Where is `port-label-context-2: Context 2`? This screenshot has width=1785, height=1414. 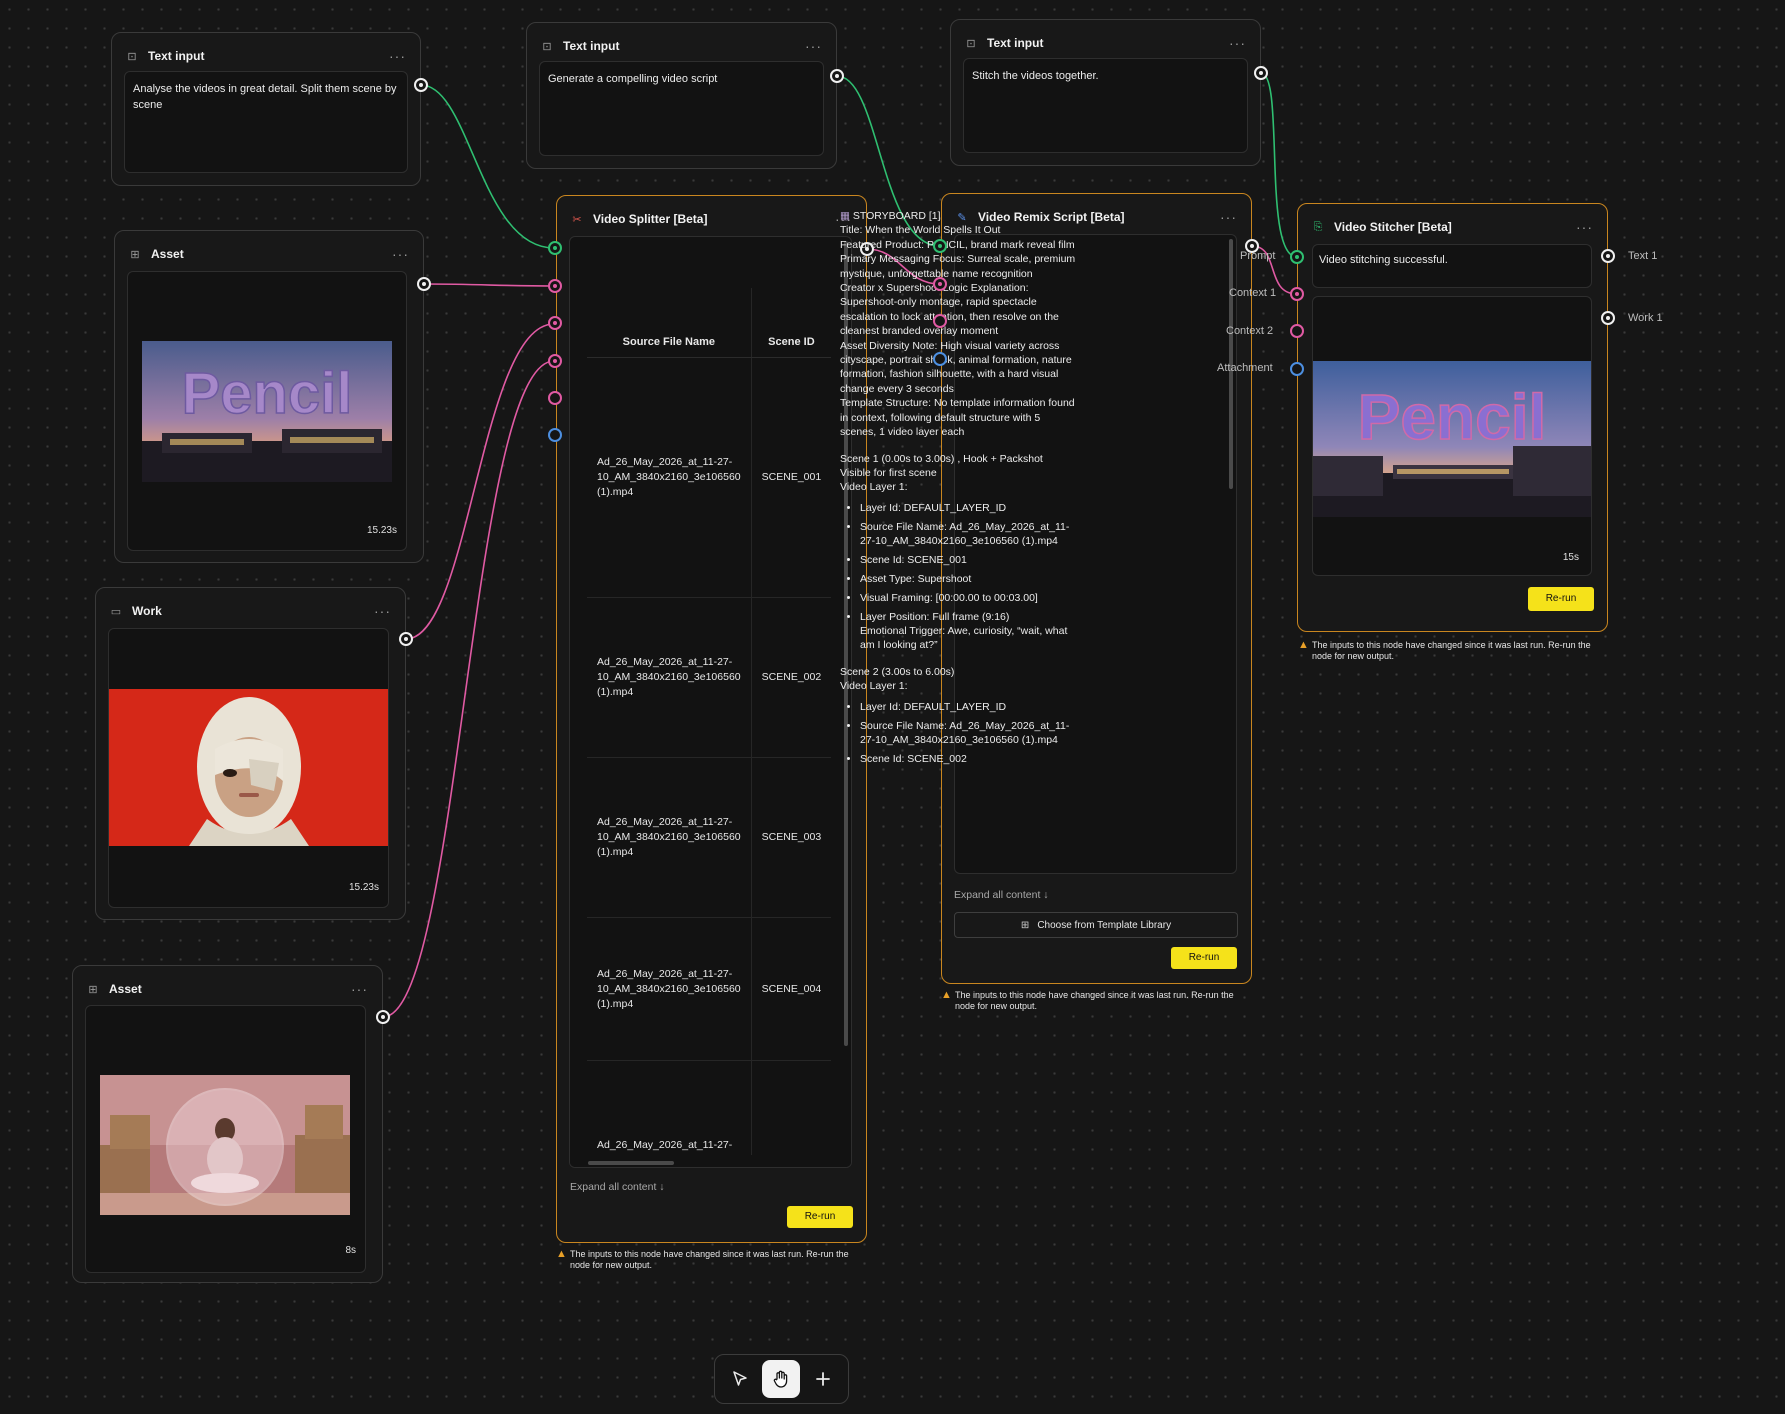
port-label-context-2: Context 2 is located at coordinates (1250, 331).